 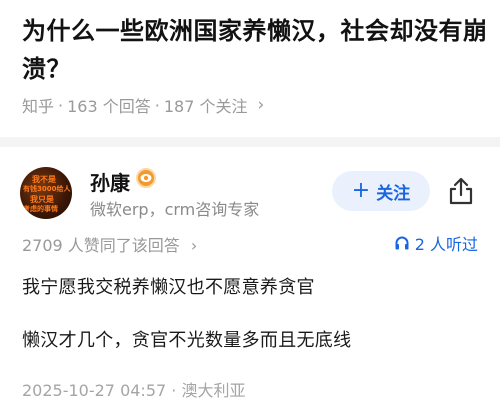 What do you see at coordinates (250, 142) in the screenshot?
I see `section-divider` at bounding box center [250, 142].